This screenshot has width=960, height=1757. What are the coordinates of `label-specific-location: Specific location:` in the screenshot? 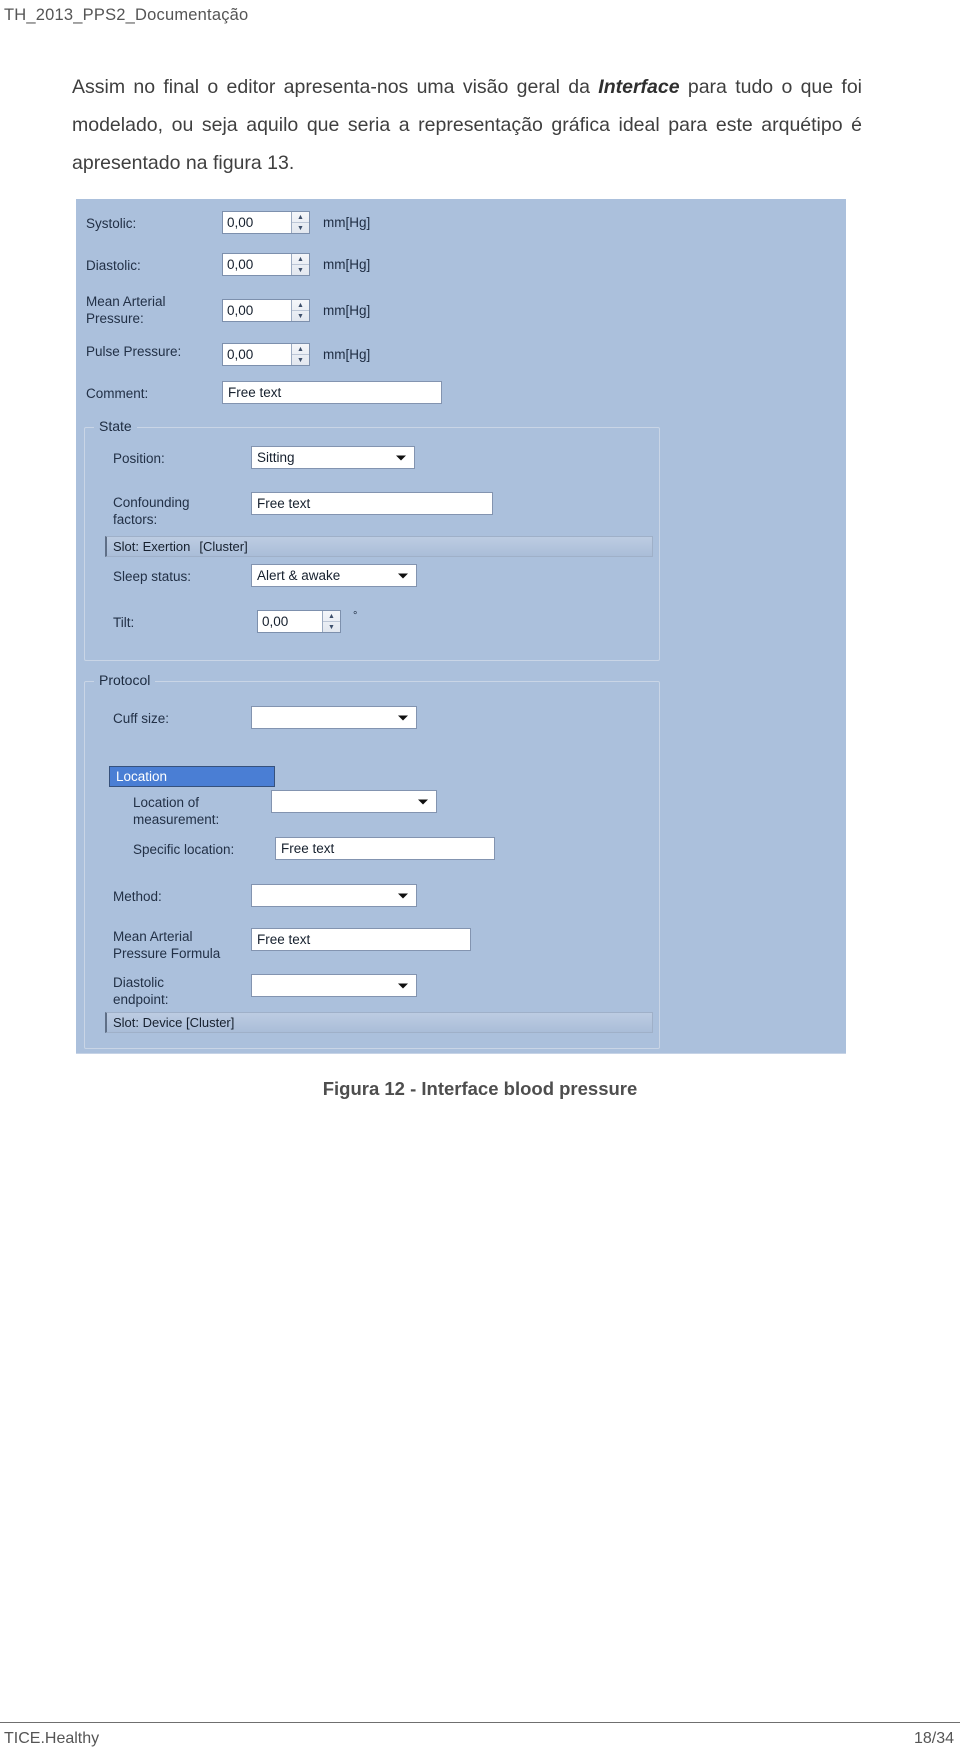 It's located at (184, 849).